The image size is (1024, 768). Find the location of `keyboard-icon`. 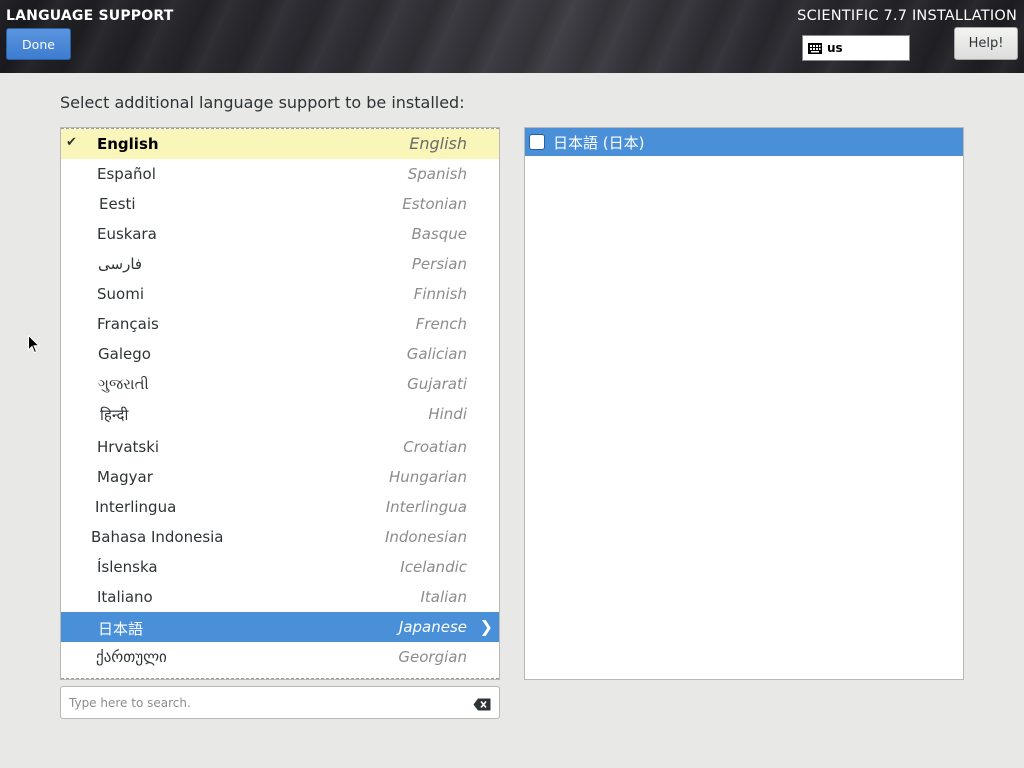

keyboard-icon is located at coordinates (815, 48).